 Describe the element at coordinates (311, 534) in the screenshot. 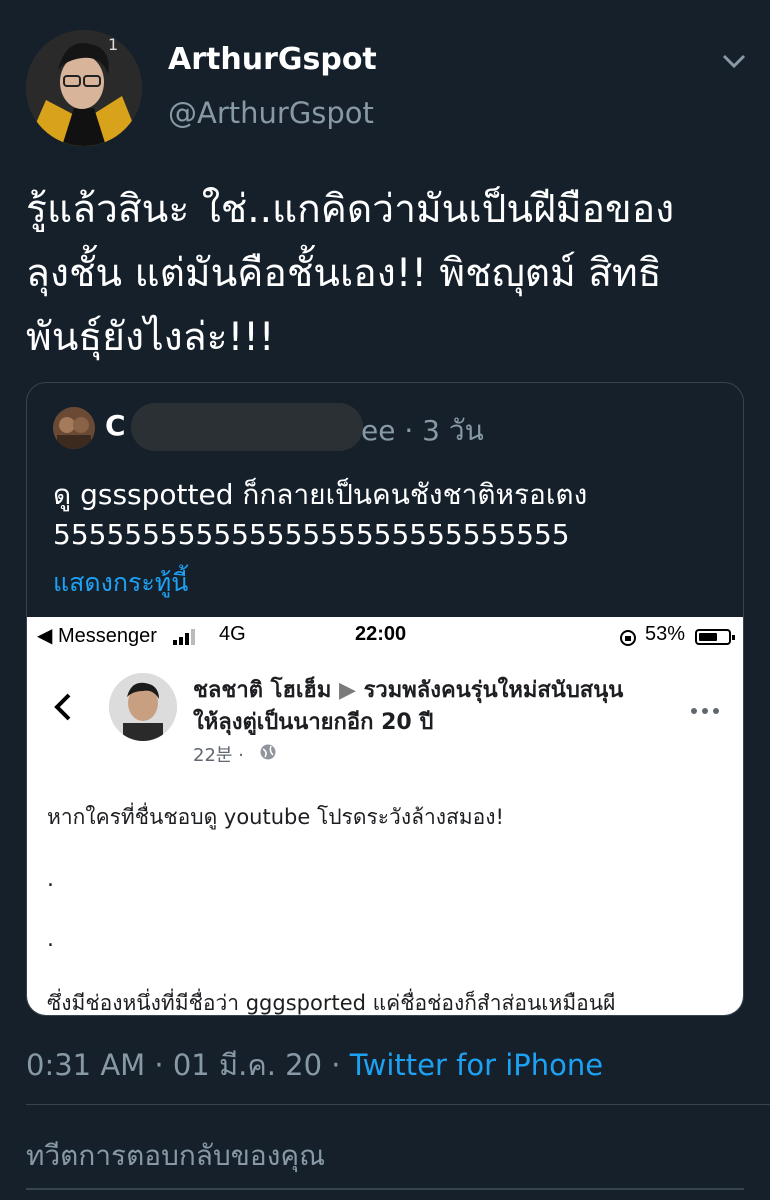

I see `quoted-text-line: 55555555555555555555555555555` at that location.